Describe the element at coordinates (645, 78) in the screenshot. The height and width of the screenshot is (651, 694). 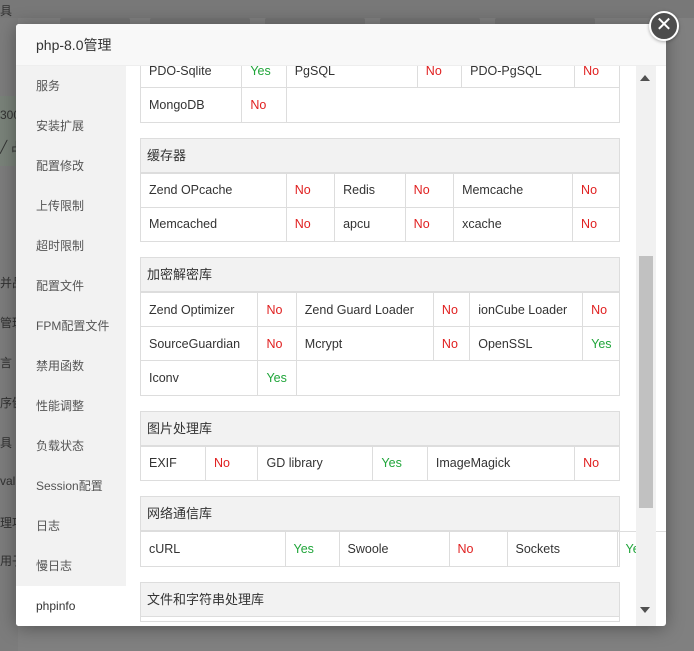
I see `scroll-up-arrow-icon` at that location.